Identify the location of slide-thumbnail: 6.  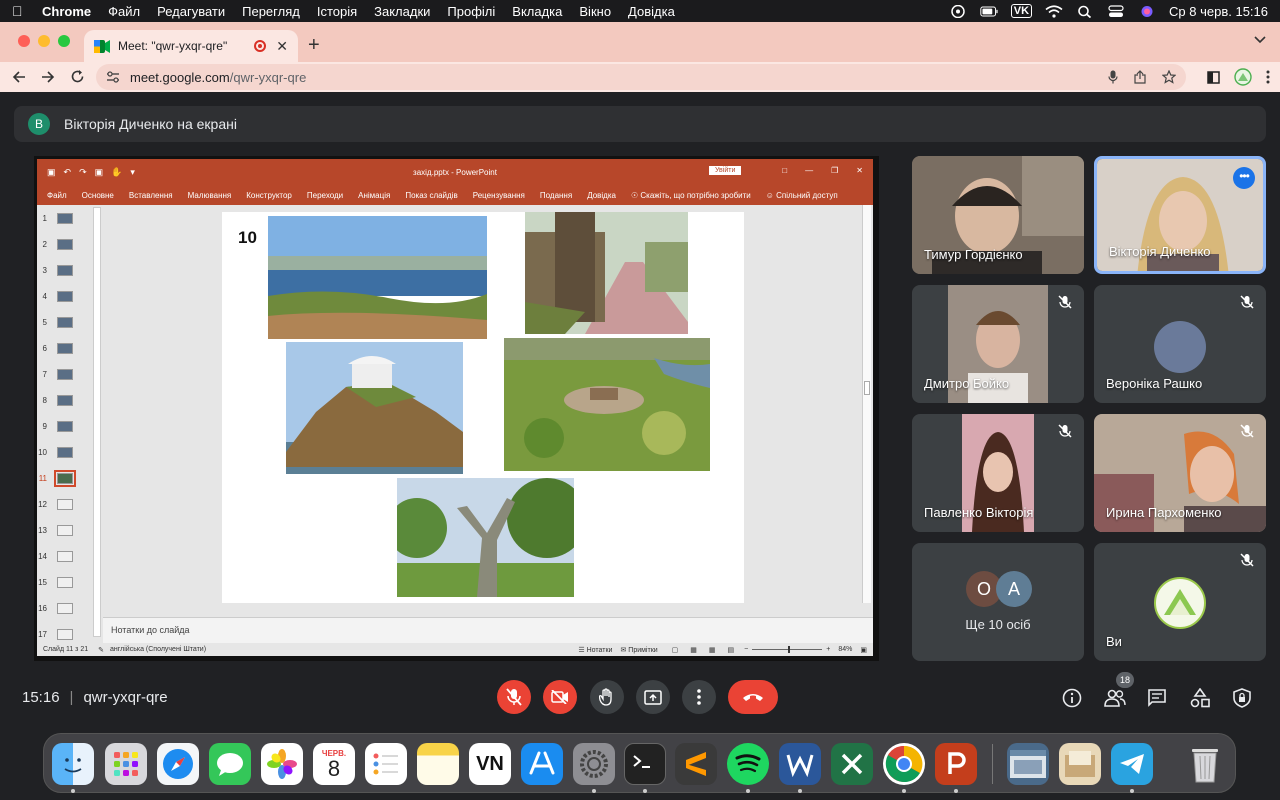
(65, 348).